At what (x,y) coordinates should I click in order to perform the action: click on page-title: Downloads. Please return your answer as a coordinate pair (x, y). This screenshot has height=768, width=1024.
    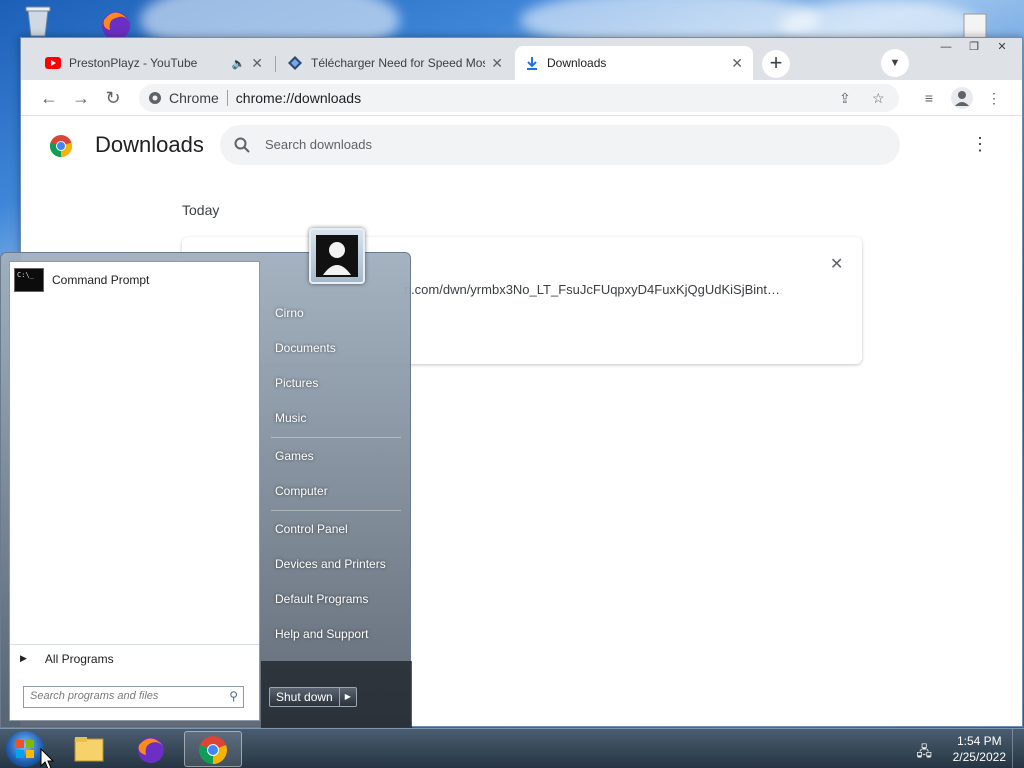
    Looking at the image, I should click on (149, 144).